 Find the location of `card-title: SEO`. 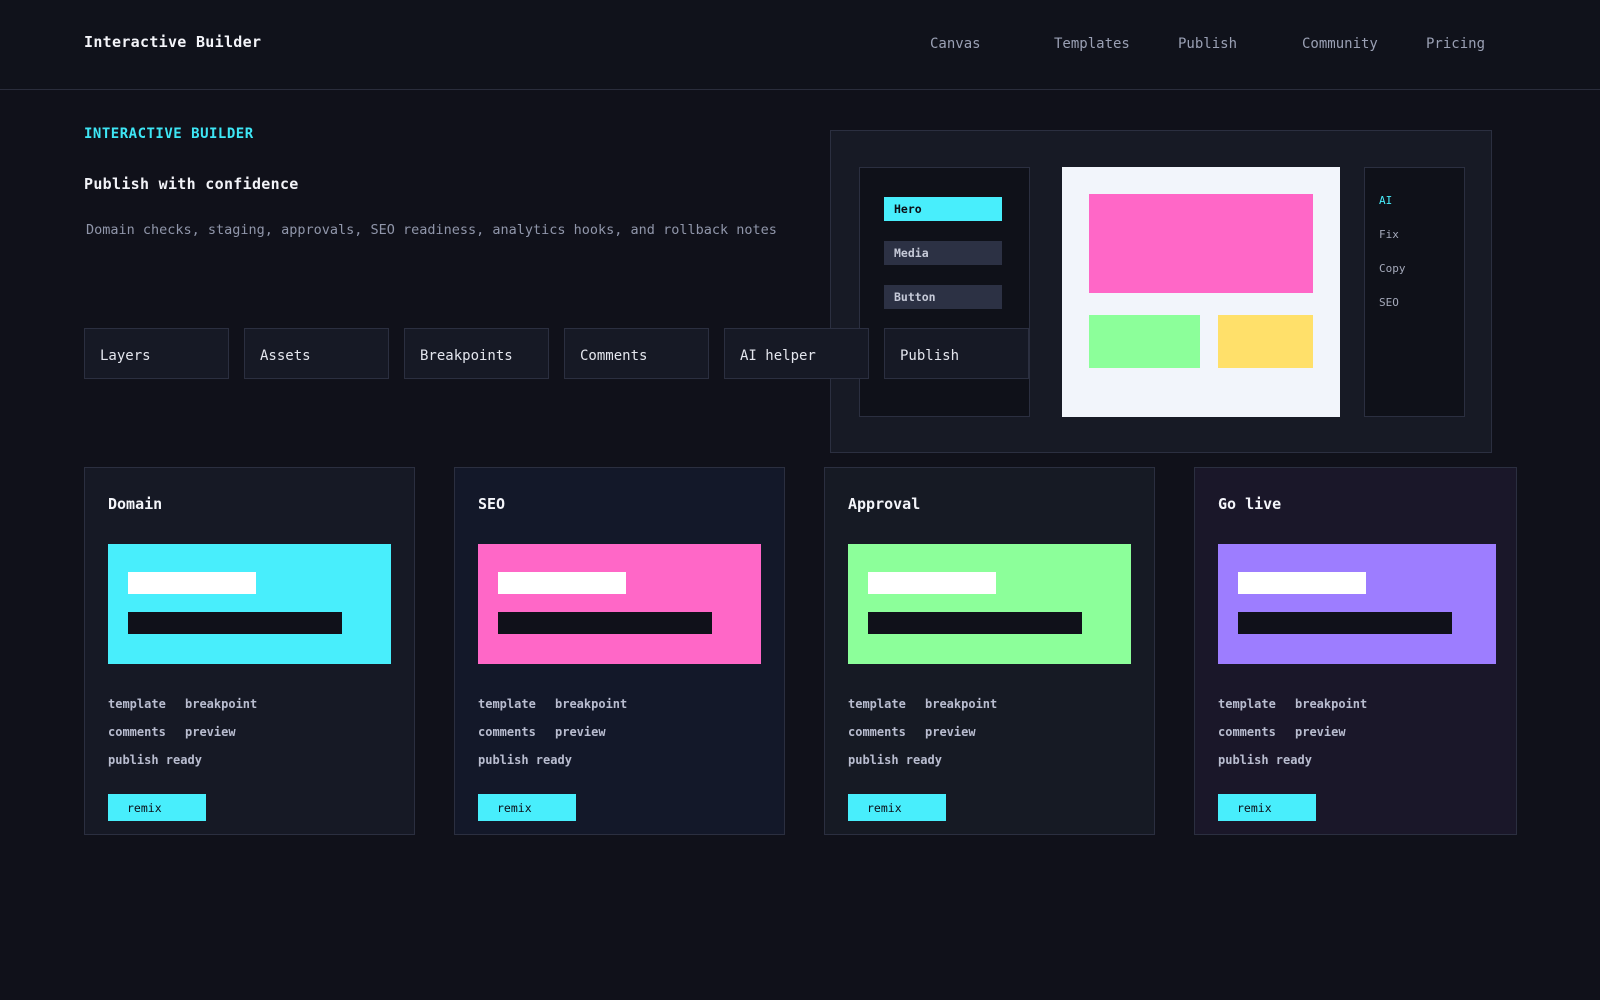

card-title: SEO is located at coordinates (492, 504).